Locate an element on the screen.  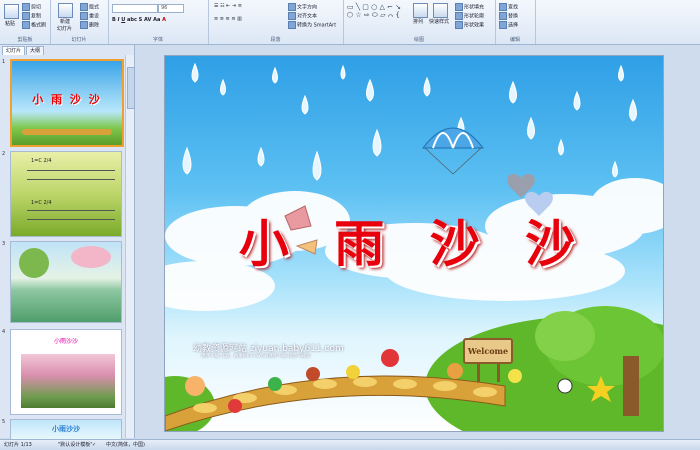
thumbnail-bridge is located at coordinates (67, 132).